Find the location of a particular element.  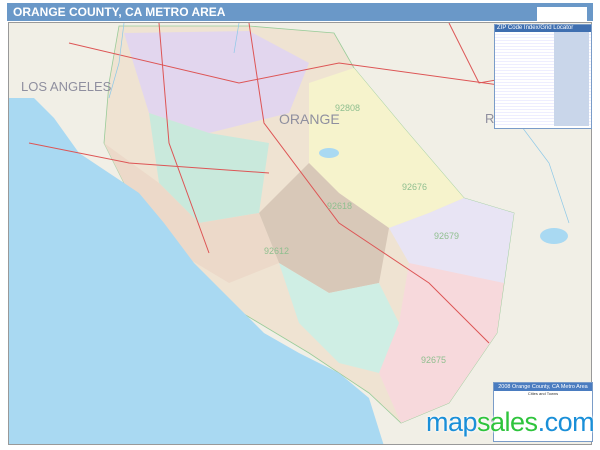

zip-index-panel: ZIP Code Index/Grid Locator is located at coordinates (543, 76).